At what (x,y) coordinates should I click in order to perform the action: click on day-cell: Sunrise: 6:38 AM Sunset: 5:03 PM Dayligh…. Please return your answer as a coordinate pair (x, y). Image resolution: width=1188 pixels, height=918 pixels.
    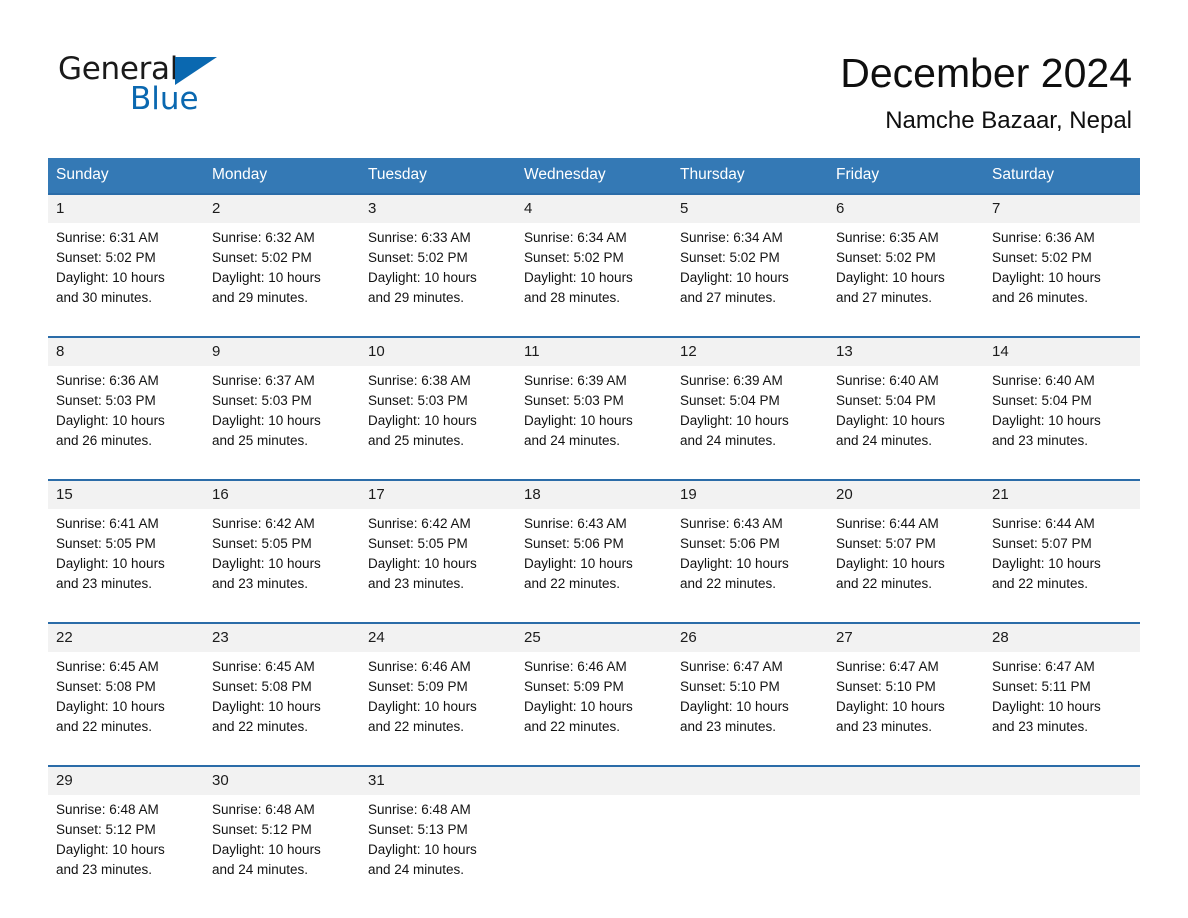
    Looking at the image, I should click on (438, 423).